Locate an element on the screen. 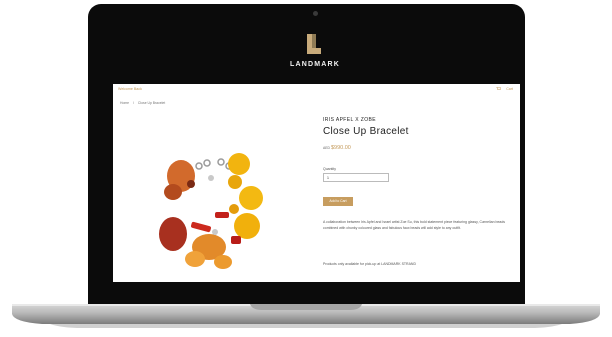  quantity-field: 1 is located at coordinates (356, 177).